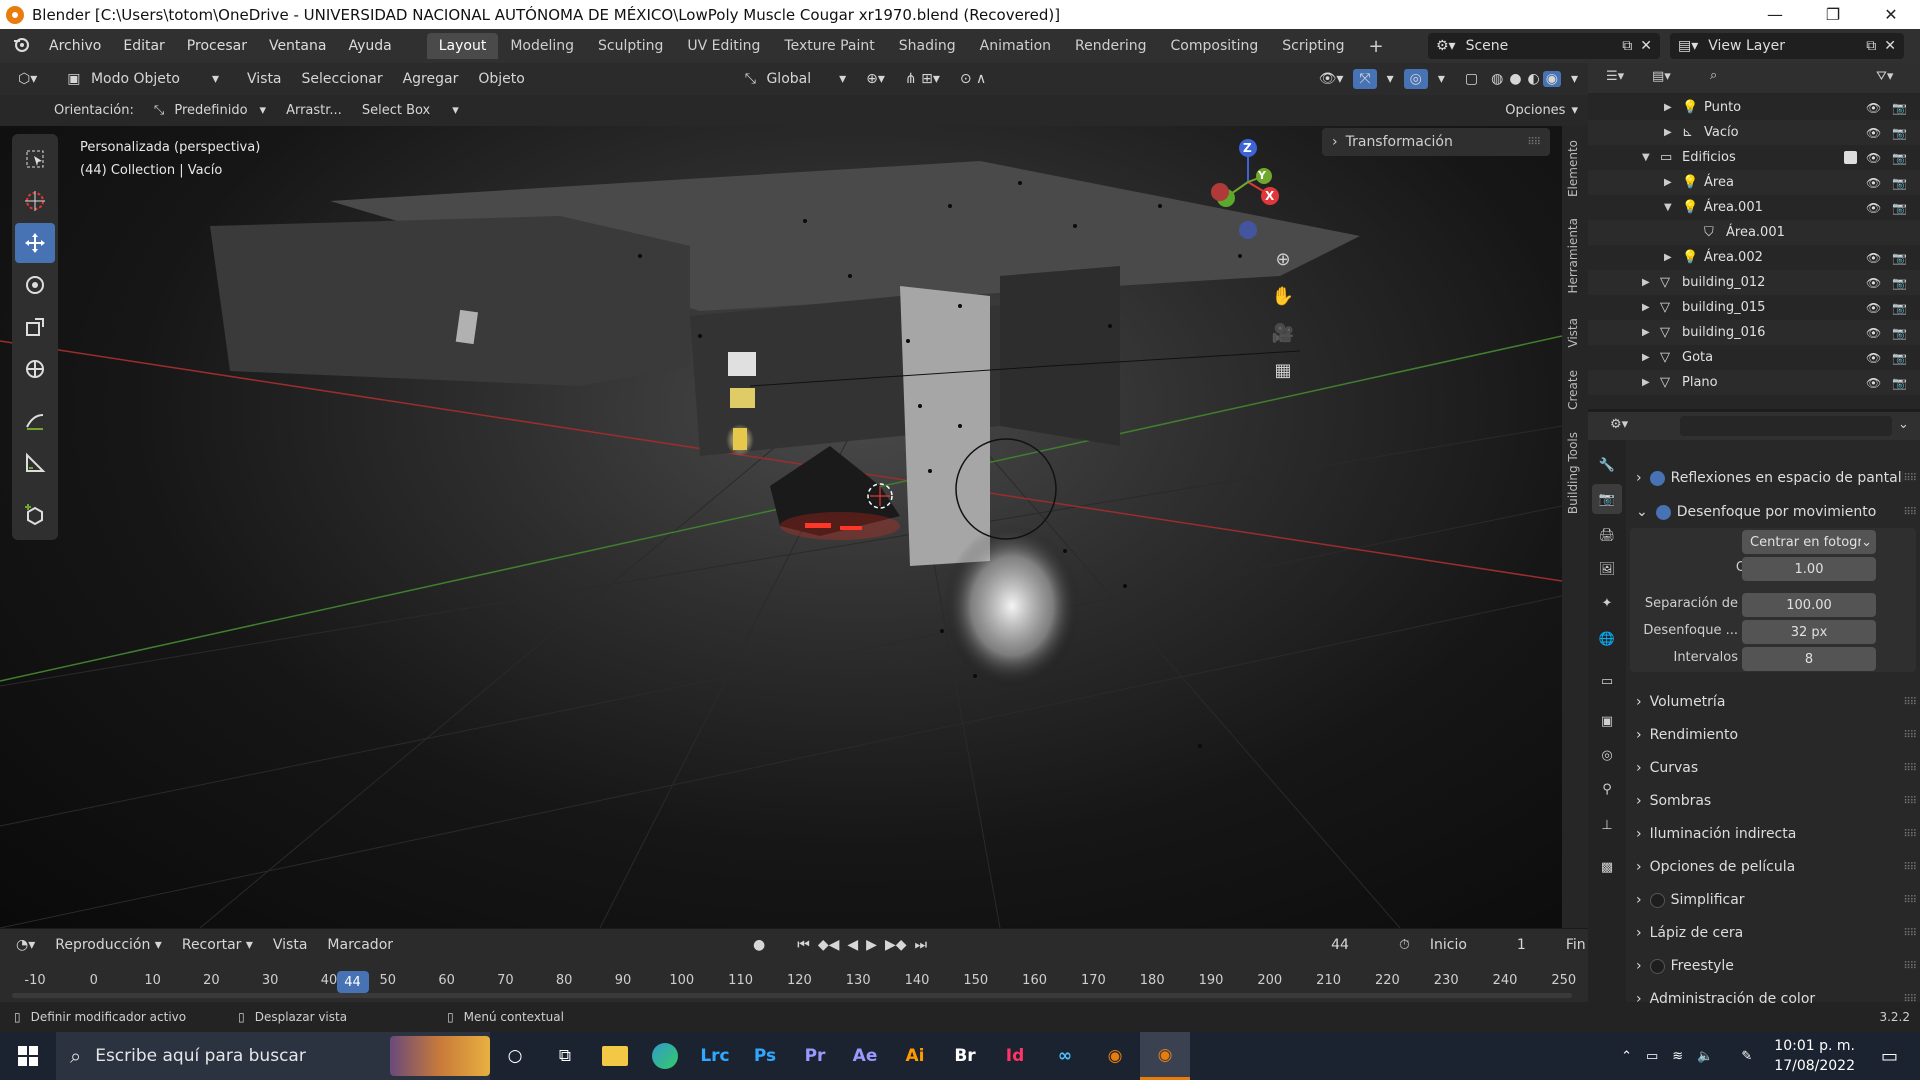 This screenshot has width=1920, height=1080. I want to click on windows-start-icon, so click(28, 1056).